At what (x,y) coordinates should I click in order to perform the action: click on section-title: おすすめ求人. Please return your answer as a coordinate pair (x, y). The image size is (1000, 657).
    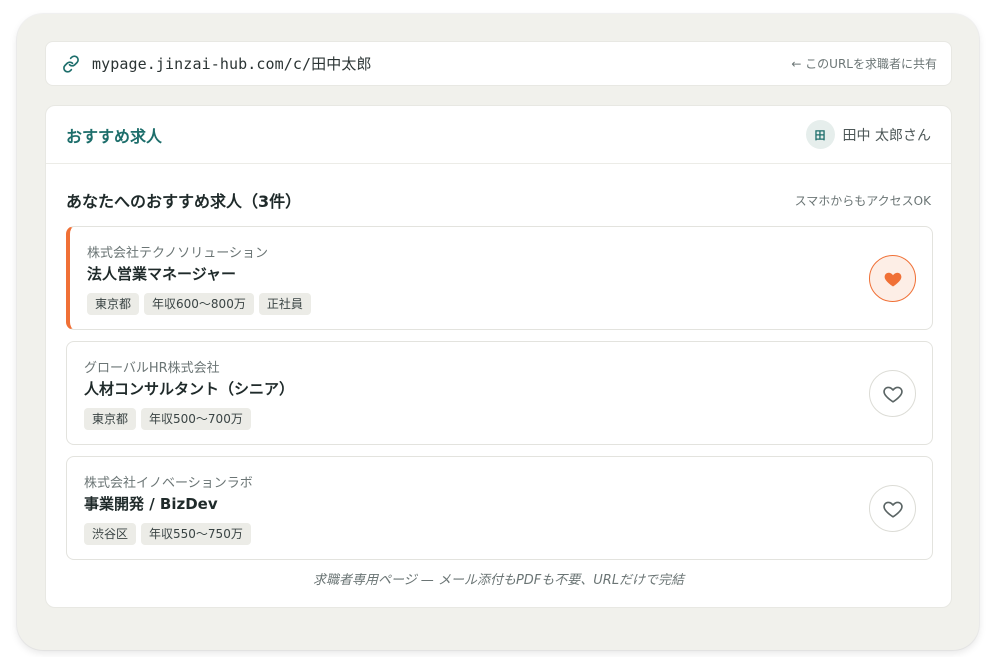
    Looking at the image, I should click on (114, 136).